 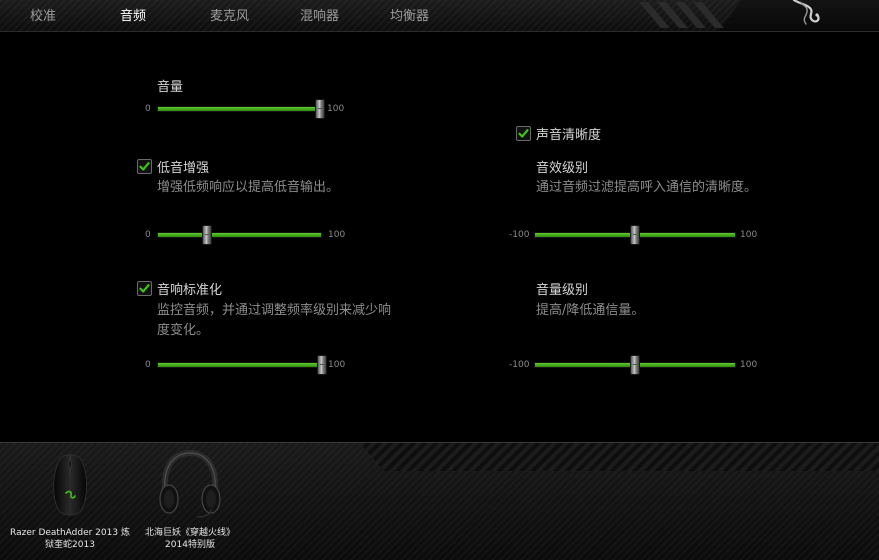 I want to click on mouse-icon, so click(x=70, y=485).